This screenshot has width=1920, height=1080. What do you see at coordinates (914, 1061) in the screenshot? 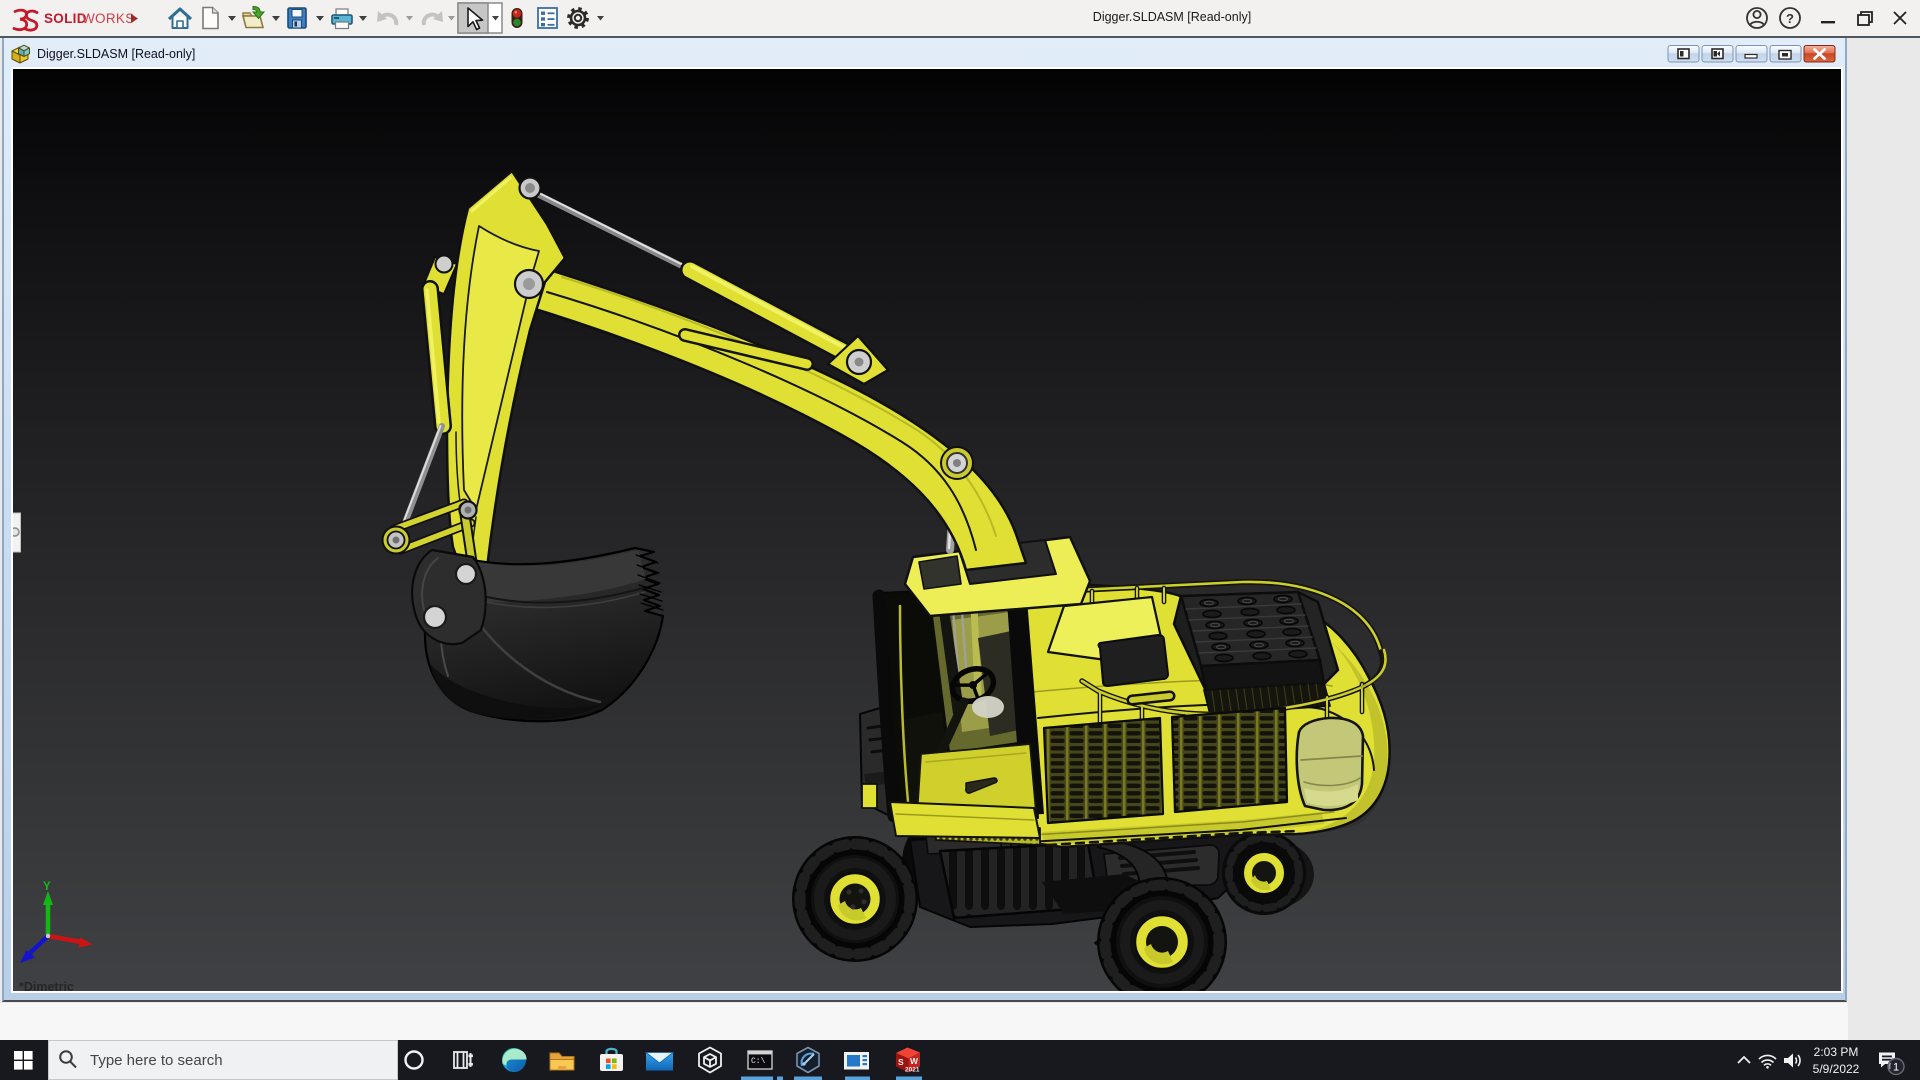
I see `svg-text: W` at bounding box center [914, 1061].